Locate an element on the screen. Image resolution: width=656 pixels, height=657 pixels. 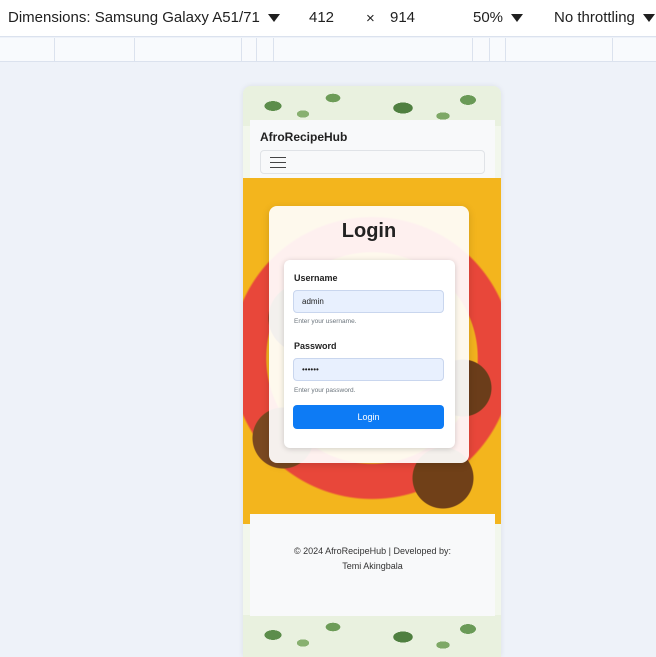
dimensions-dropdown: Dimensions: Samsung Galaxy A51/71 is located at coordinates (144, 17).